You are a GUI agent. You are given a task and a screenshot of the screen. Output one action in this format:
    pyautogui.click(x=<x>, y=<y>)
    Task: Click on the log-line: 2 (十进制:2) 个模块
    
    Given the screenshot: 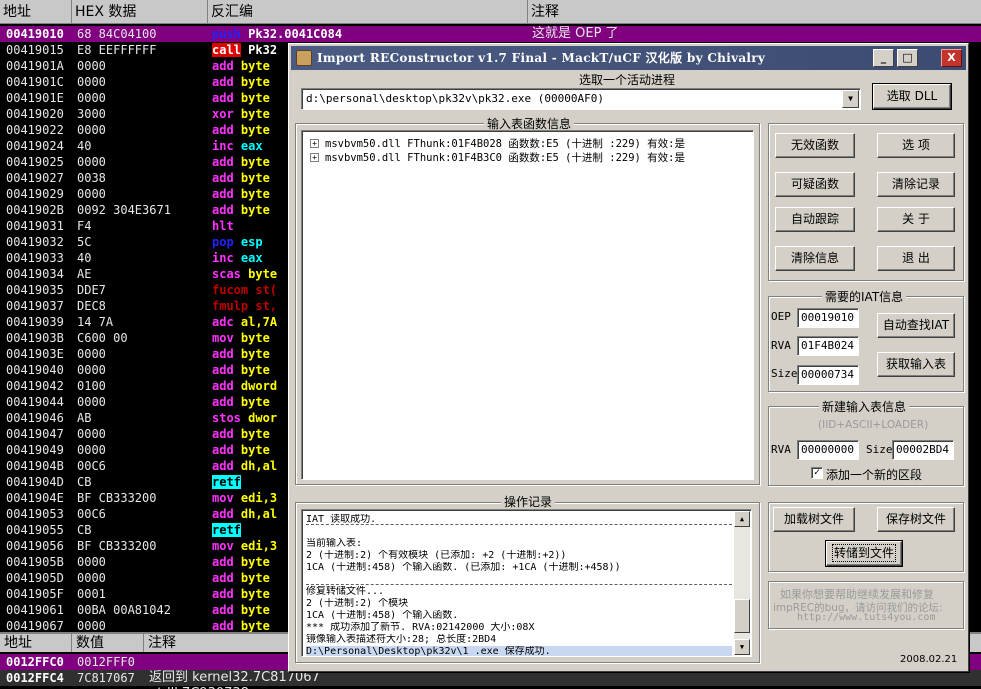 What is the action you would take?
    pyautogui.click(x=357, y=603)
    